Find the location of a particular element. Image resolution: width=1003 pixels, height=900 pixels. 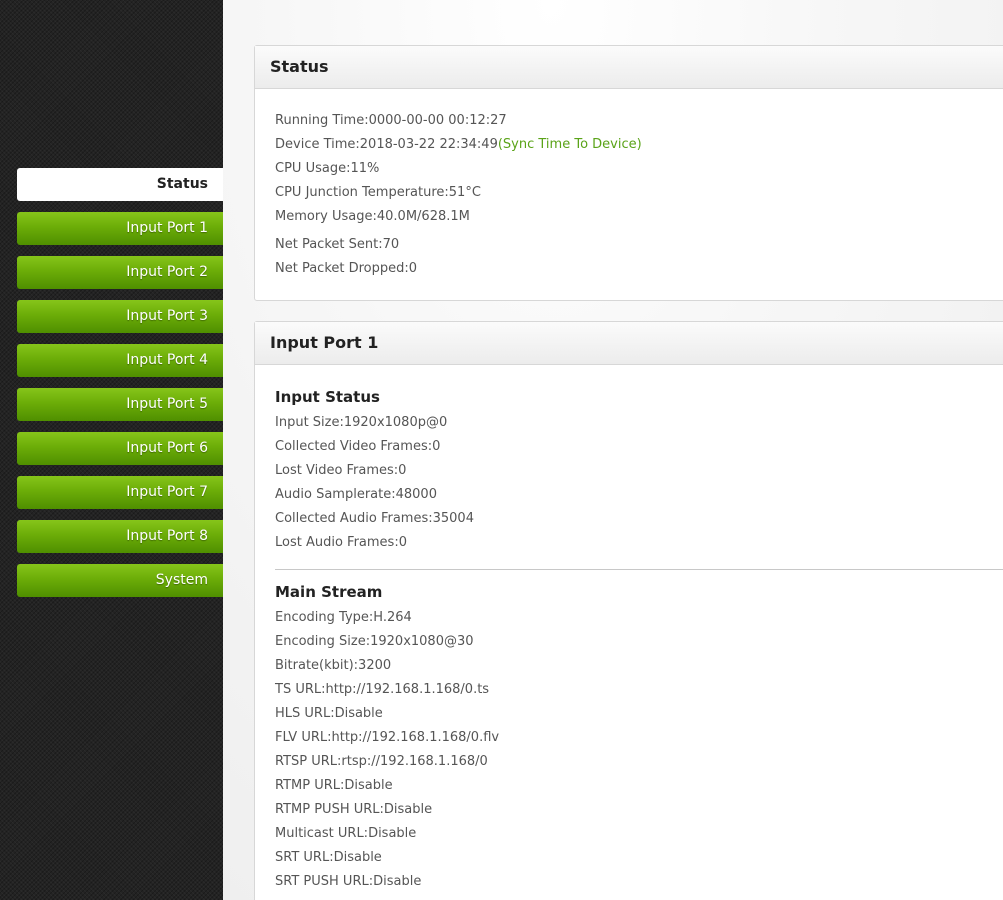

main-stream-heading: Main Stream is located at coordinates (329, 592).